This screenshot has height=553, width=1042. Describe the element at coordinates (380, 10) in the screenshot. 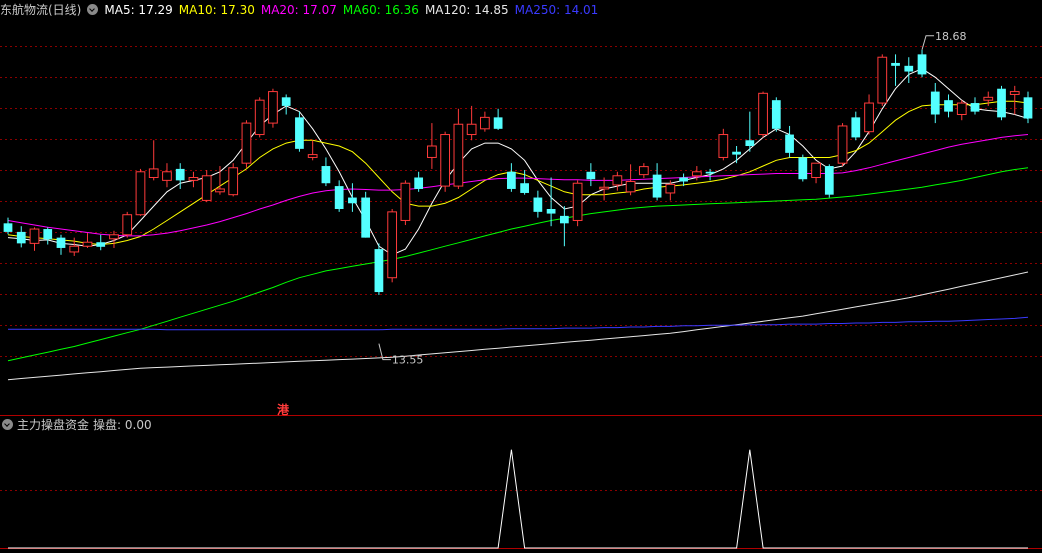

I see `ma60-label: MA60: 16.36` at that location.